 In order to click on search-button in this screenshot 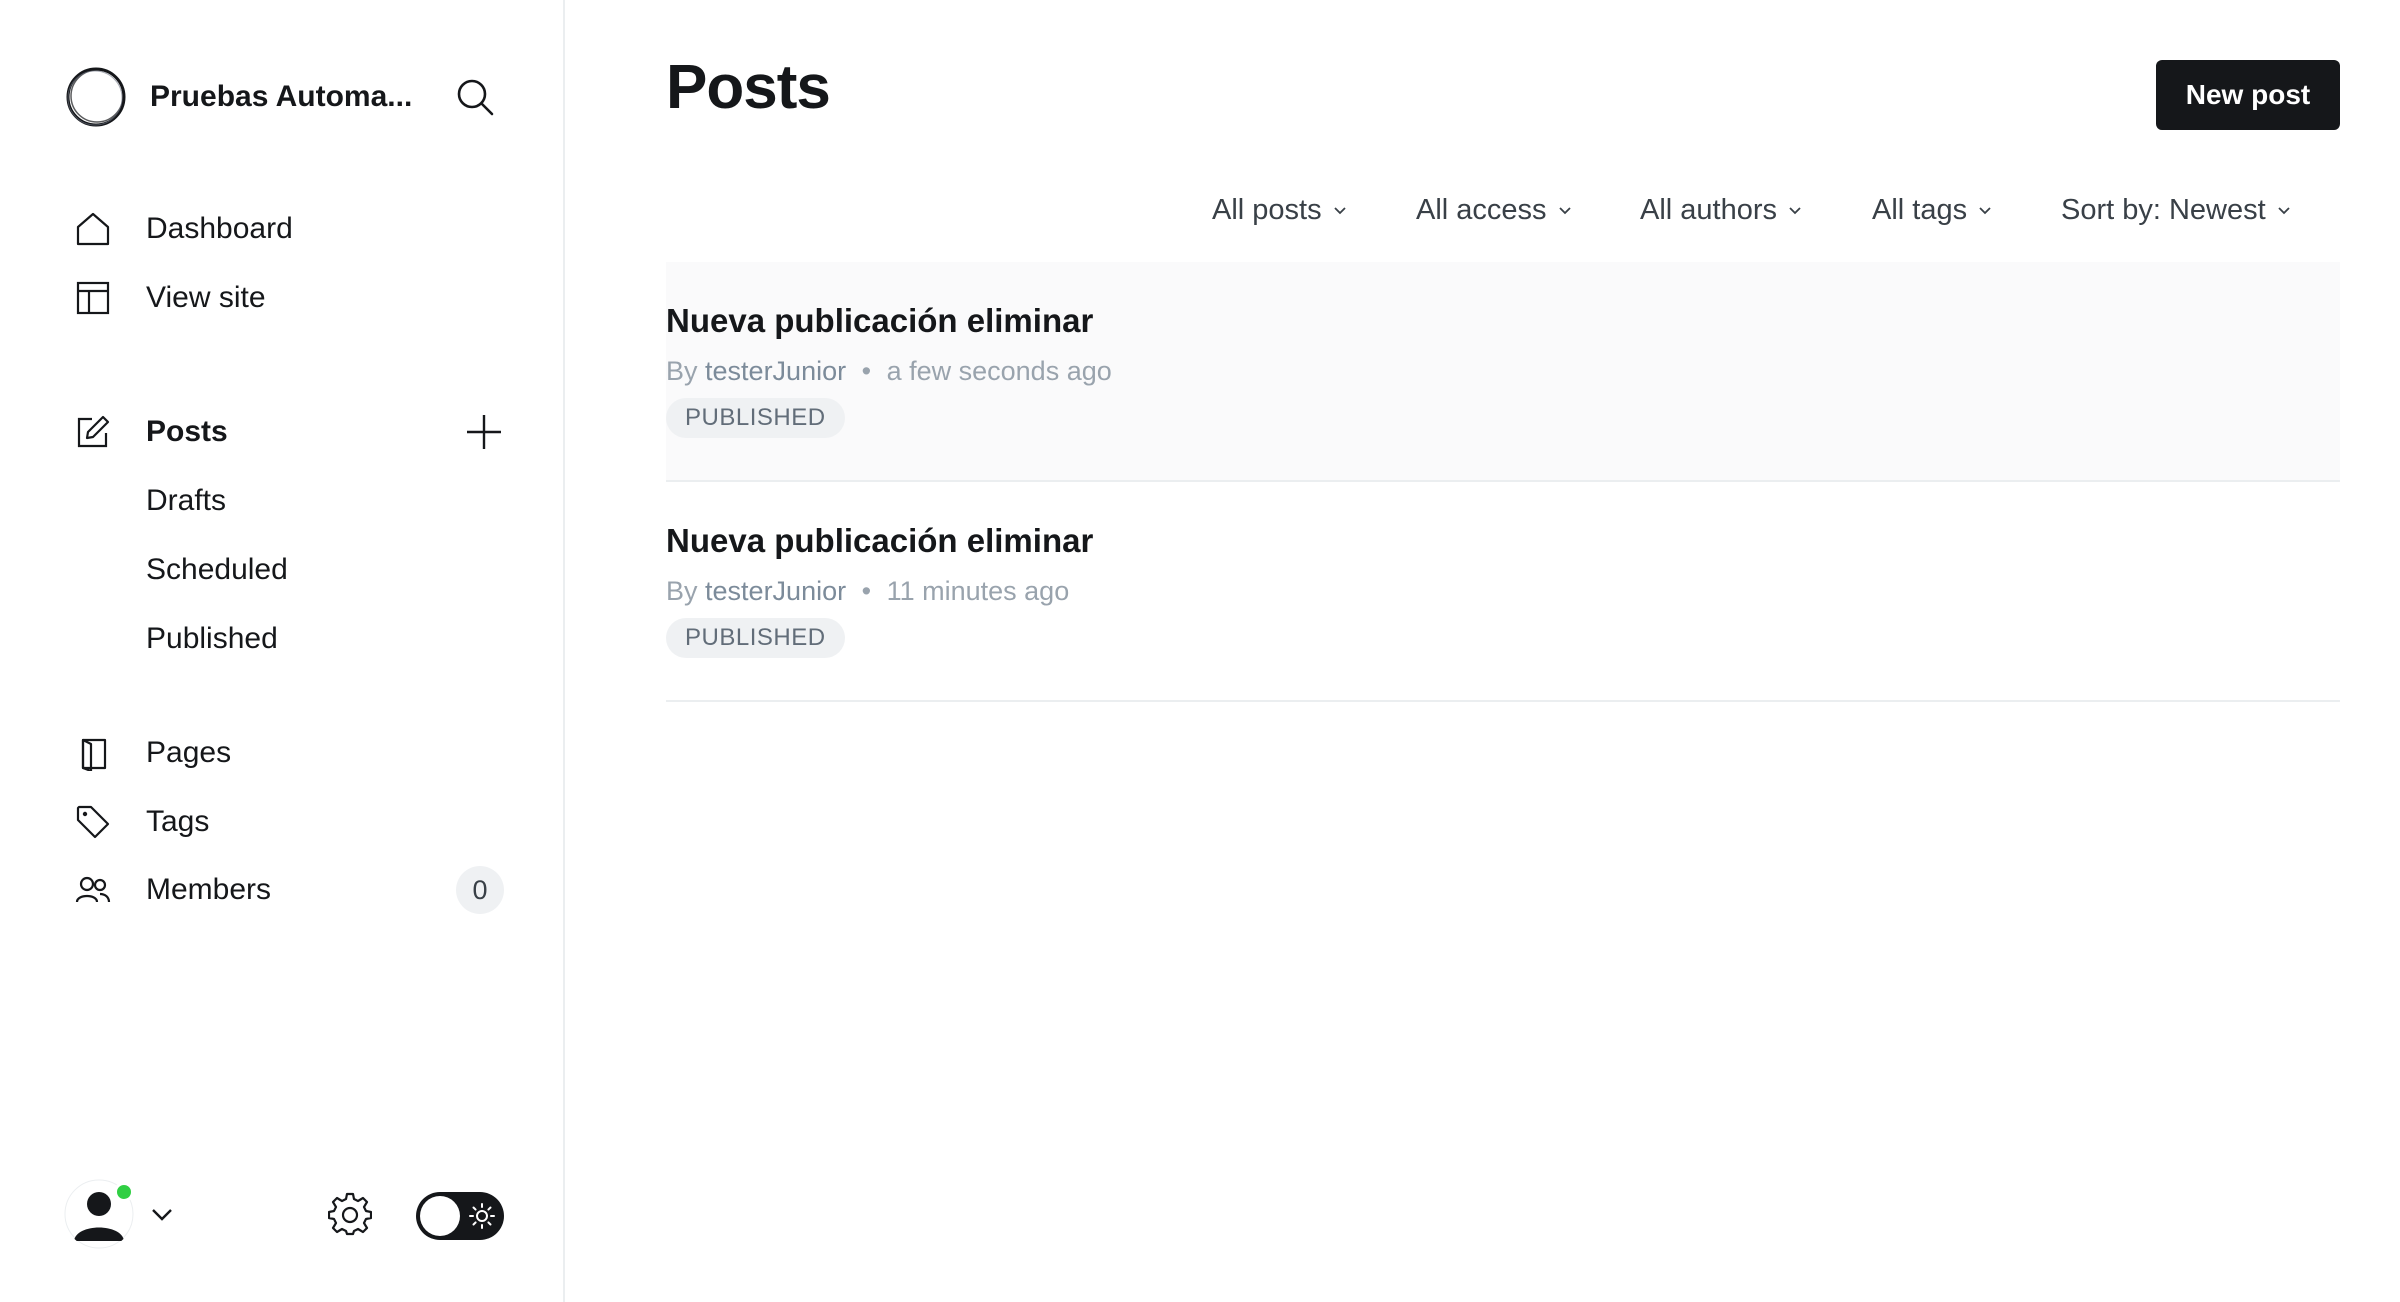, I will do `click(475, 97)`.